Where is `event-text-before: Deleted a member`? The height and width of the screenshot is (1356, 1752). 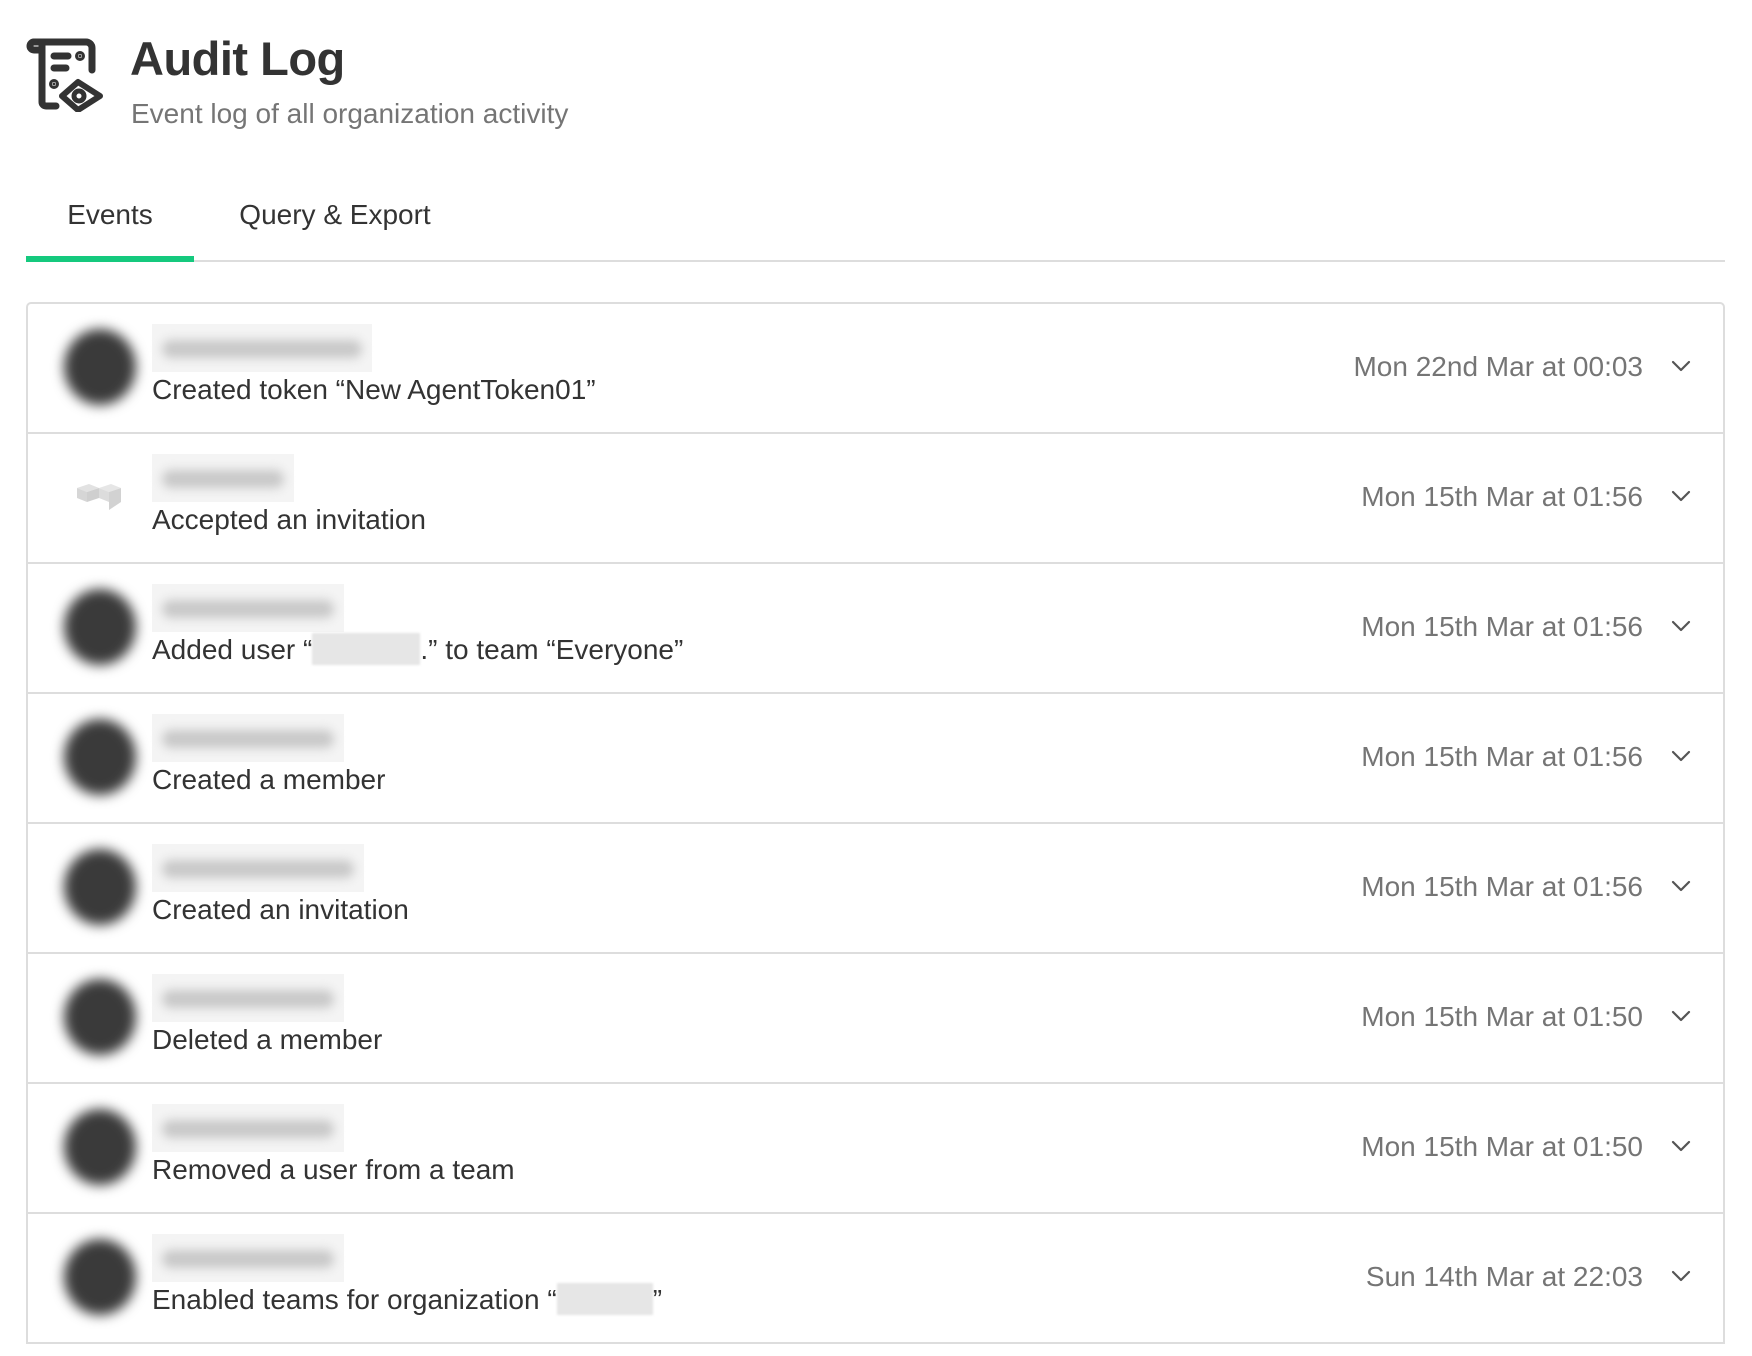 event-text-before: Deleted a member is located at coordinates (267, 1039).